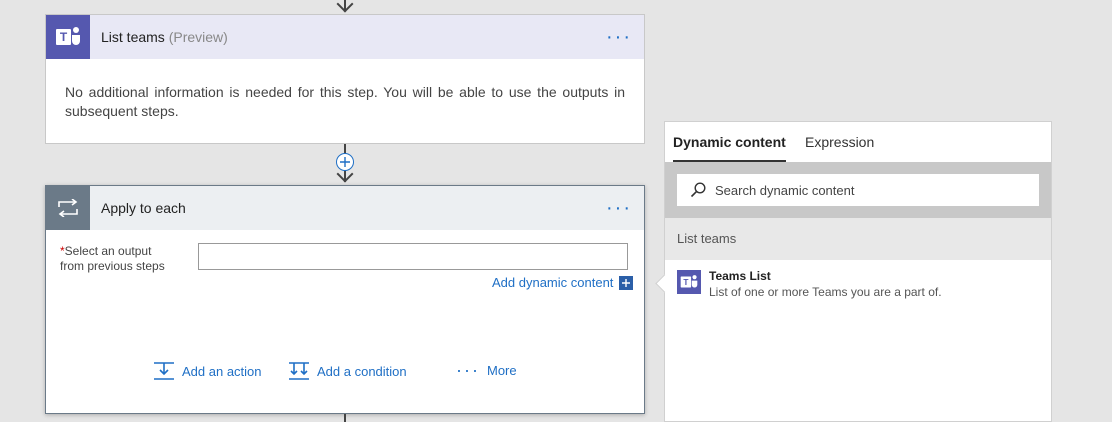  Describe the element at coordinates (858, 239) in the screenshot. I see `section-header-list-teams: List teams` at that location.